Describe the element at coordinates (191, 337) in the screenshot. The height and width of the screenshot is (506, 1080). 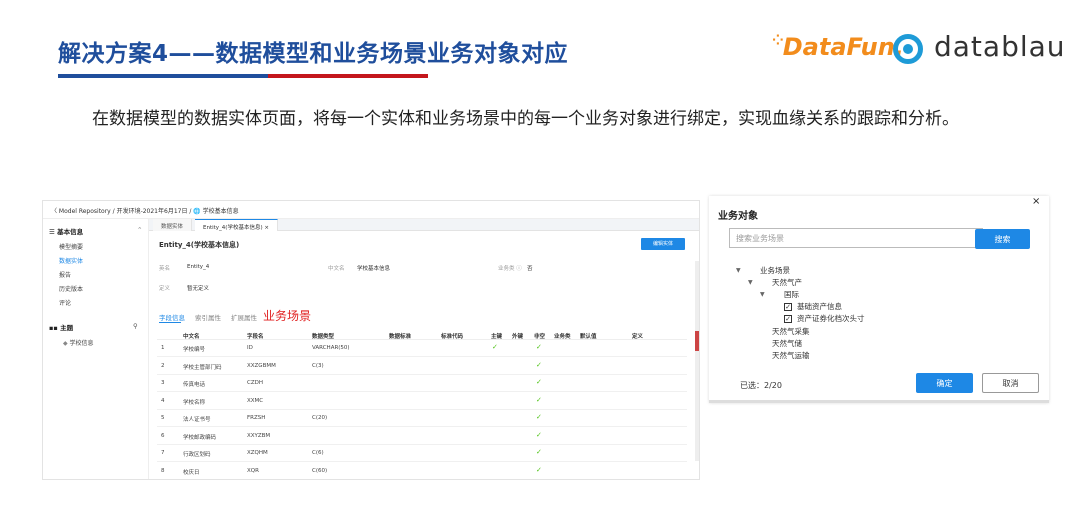
I see `col-cn-name: 中文名` at that location.